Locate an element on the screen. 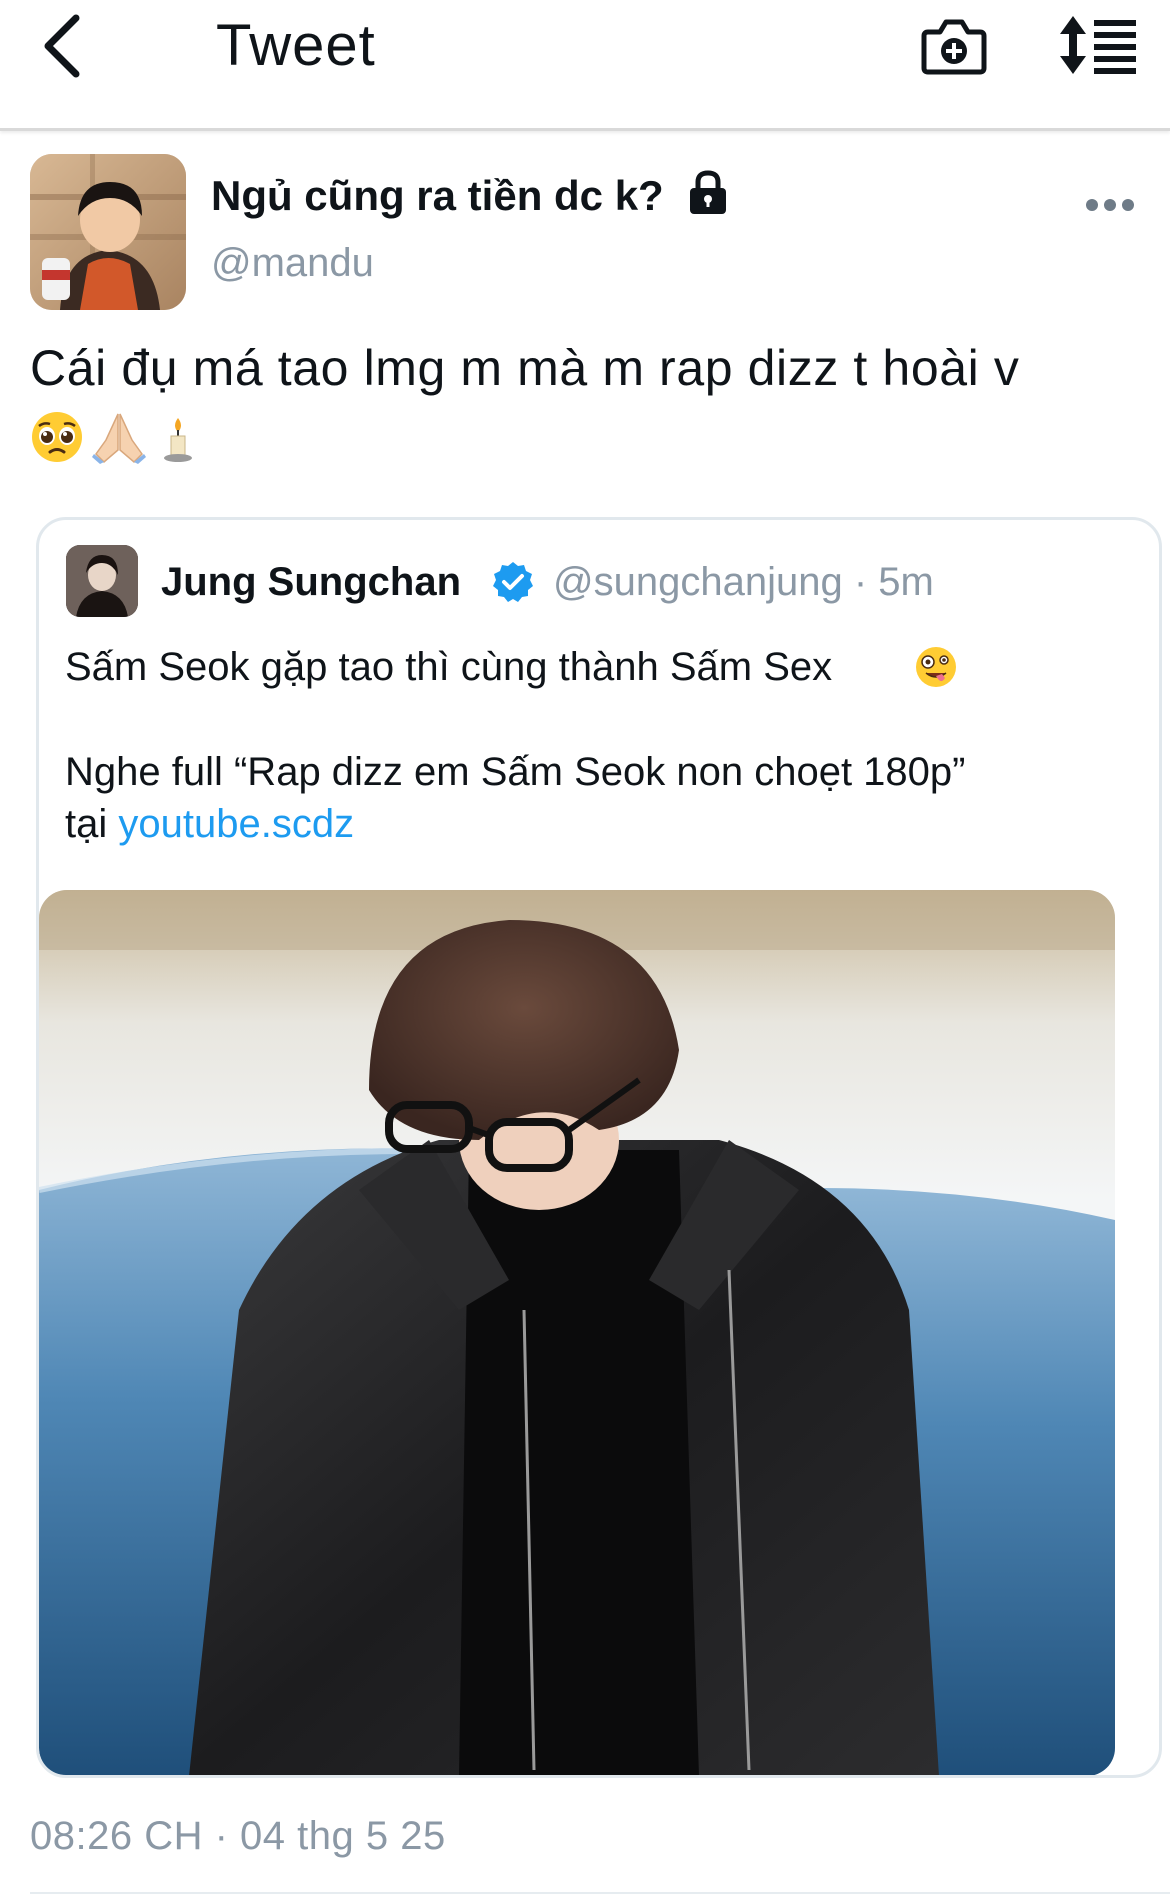  page-title: Tweet is located at coordinates (296, 45).